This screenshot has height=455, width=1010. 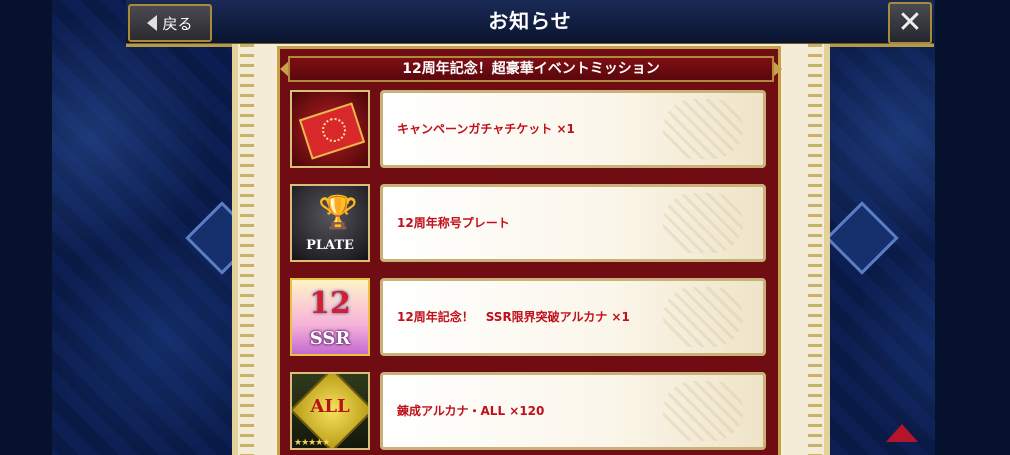 I want to click on ssr-limit-break-icon: 12 SSR, so click(x=330, y=317).